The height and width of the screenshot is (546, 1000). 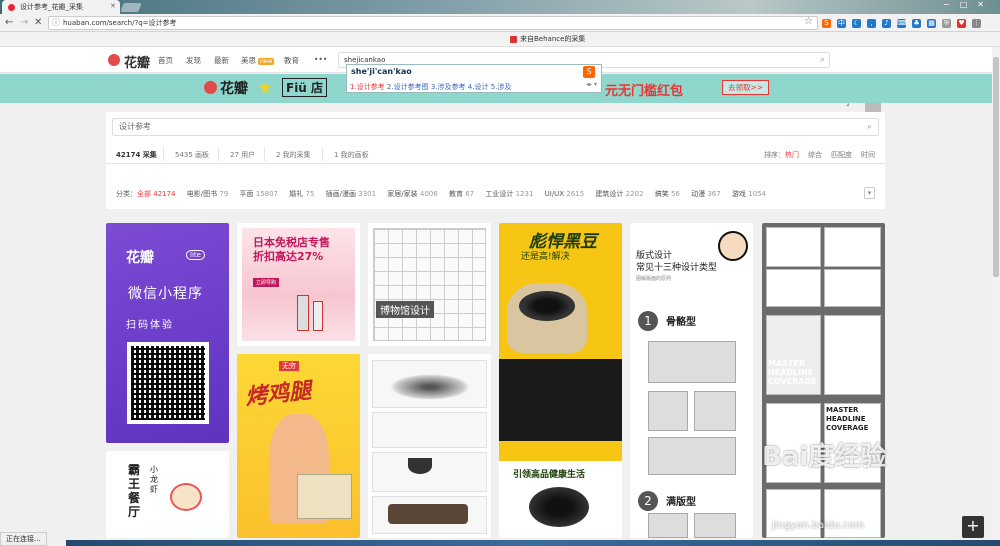 I want to click on banner-text: 元无门槛红包, so click(x=644, y=91).